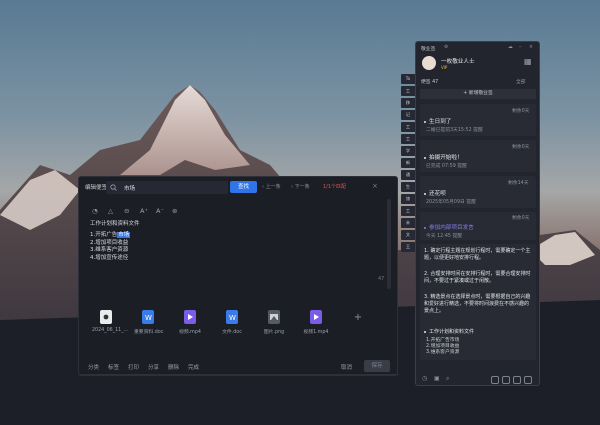 The image size is (600, 425). What do you see at coordinates (478, 94) in the screenshot?
I see `new-note-button: + 新增敬业签` at bounding box center [478, 94].